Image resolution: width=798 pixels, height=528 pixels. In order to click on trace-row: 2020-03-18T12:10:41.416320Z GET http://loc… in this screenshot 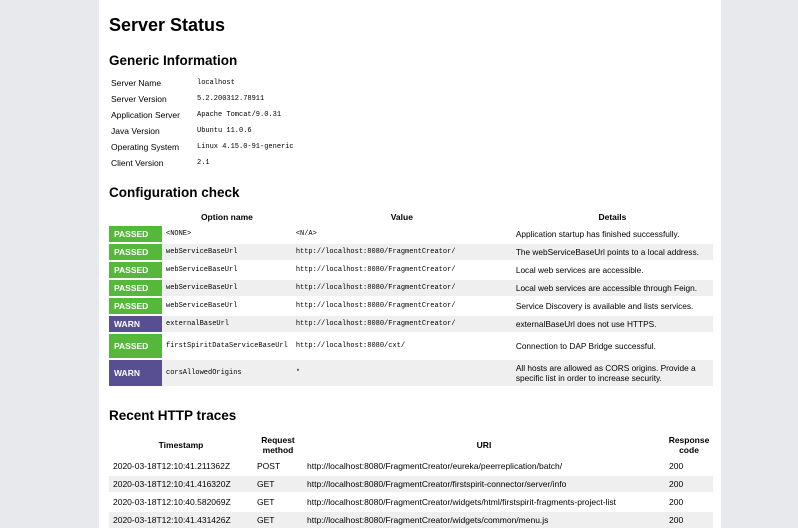, I will do `click(411, 484)`.